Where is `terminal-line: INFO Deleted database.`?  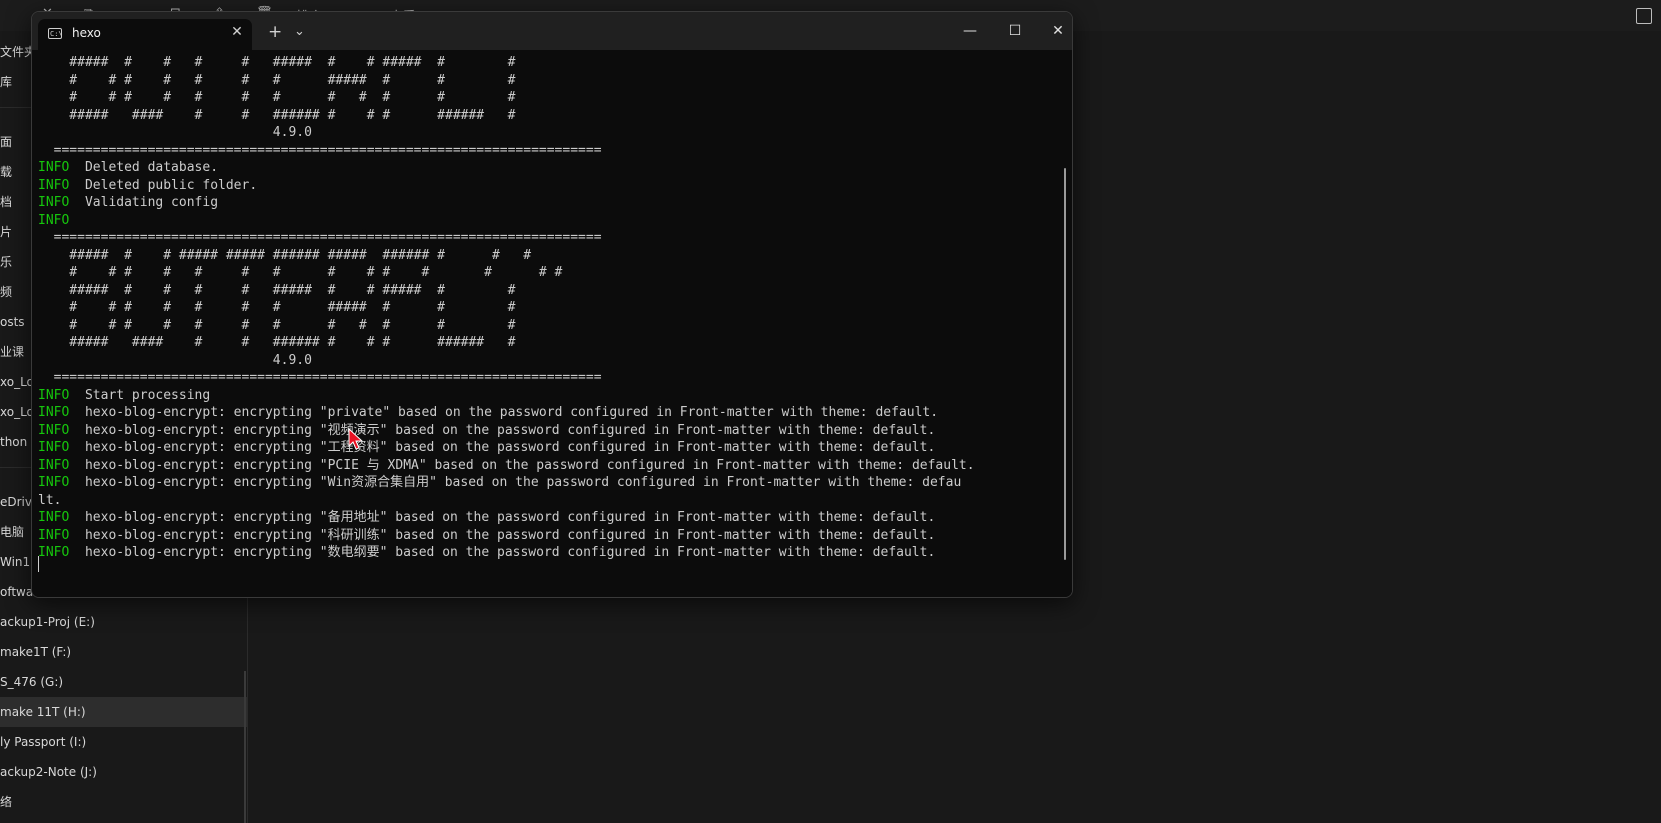 terminal-line: INFO Deleted database. is located at coordinates (506, 168).